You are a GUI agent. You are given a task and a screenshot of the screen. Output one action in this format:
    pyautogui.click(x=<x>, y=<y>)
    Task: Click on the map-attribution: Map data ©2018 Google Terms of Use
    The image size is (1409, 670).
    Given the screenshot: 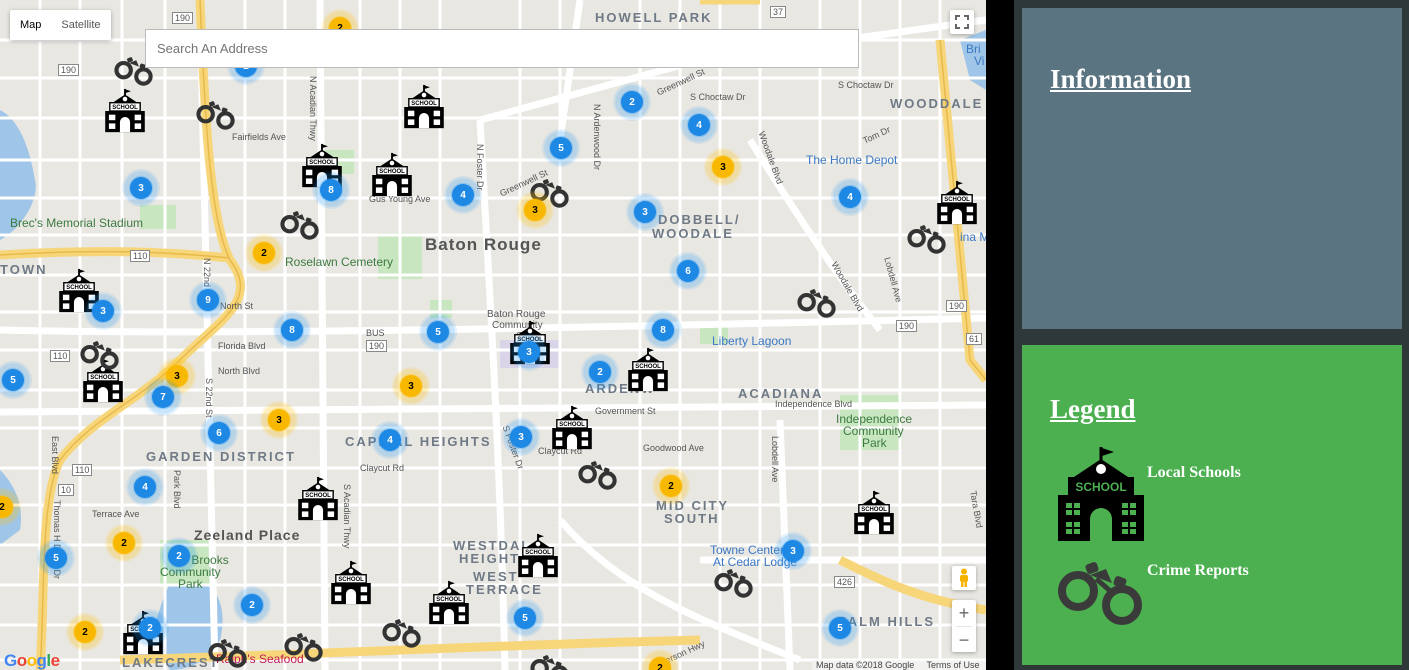 What is the action you would take?
    pyautogui.click(x=899, y=665)
    